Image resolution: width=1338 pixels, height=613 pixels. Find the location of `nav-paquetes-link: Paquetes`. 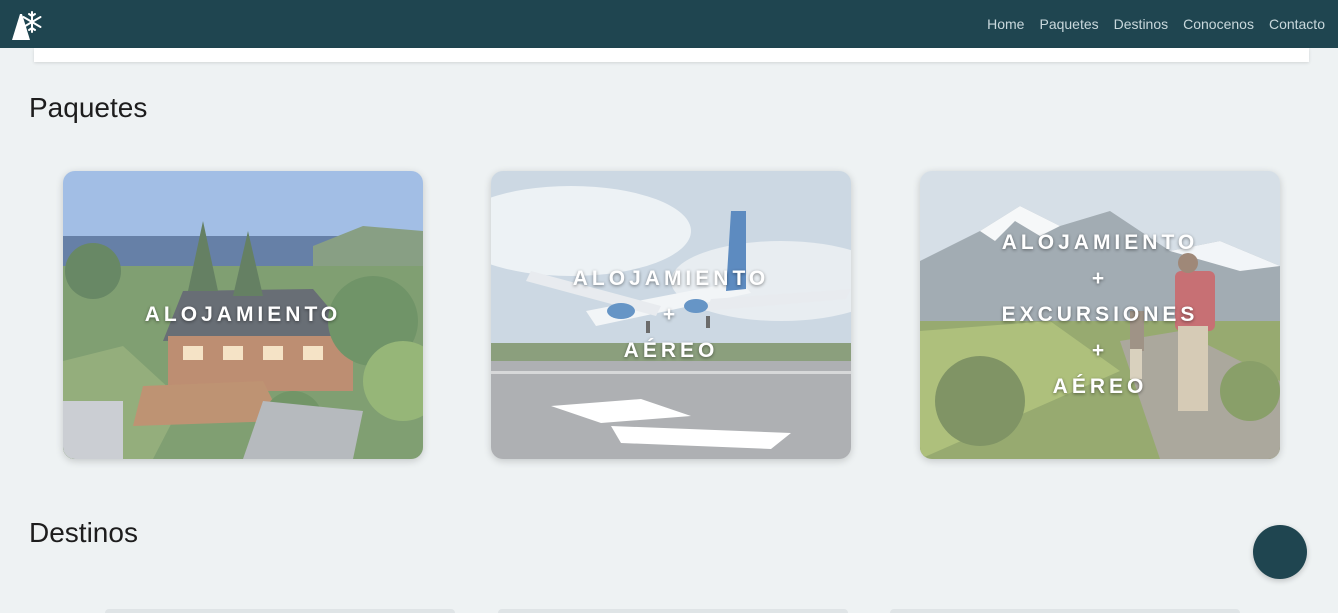

nav-paquetes-link: Paquetes is located at coordinates (1068, 24).